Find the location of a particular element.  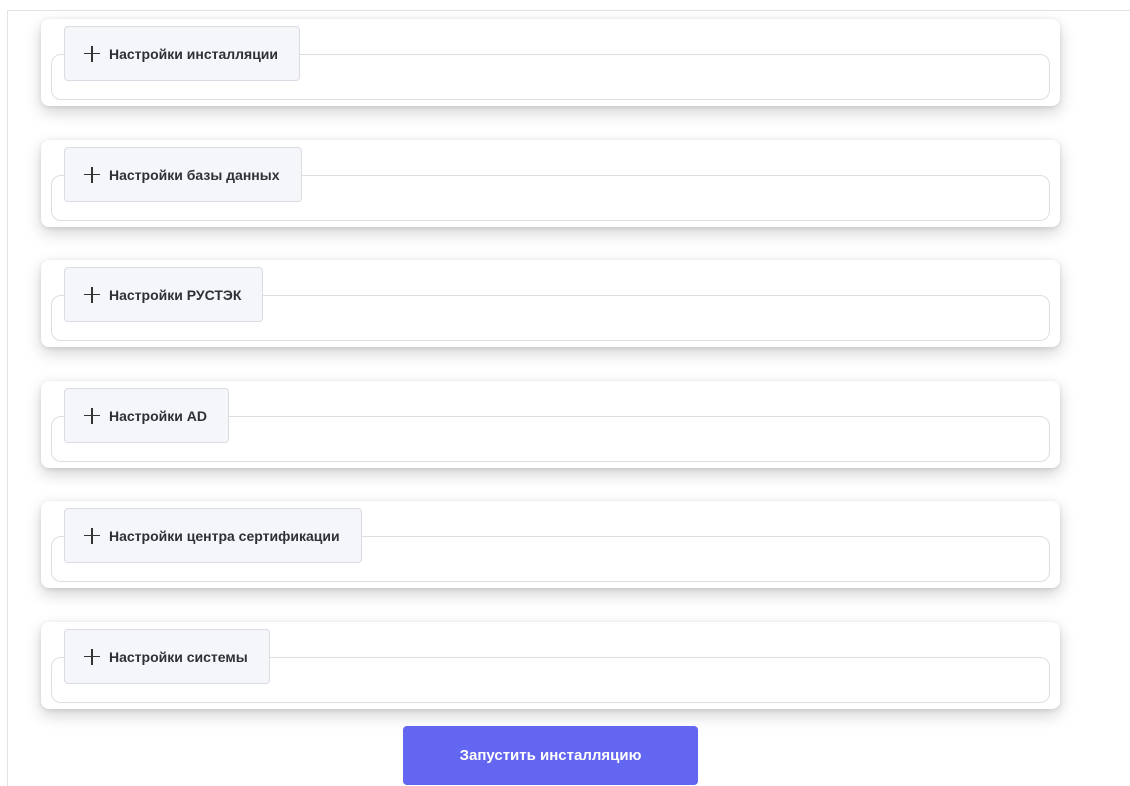

section-label: Настройки системы is located at coordinates (178, 656).